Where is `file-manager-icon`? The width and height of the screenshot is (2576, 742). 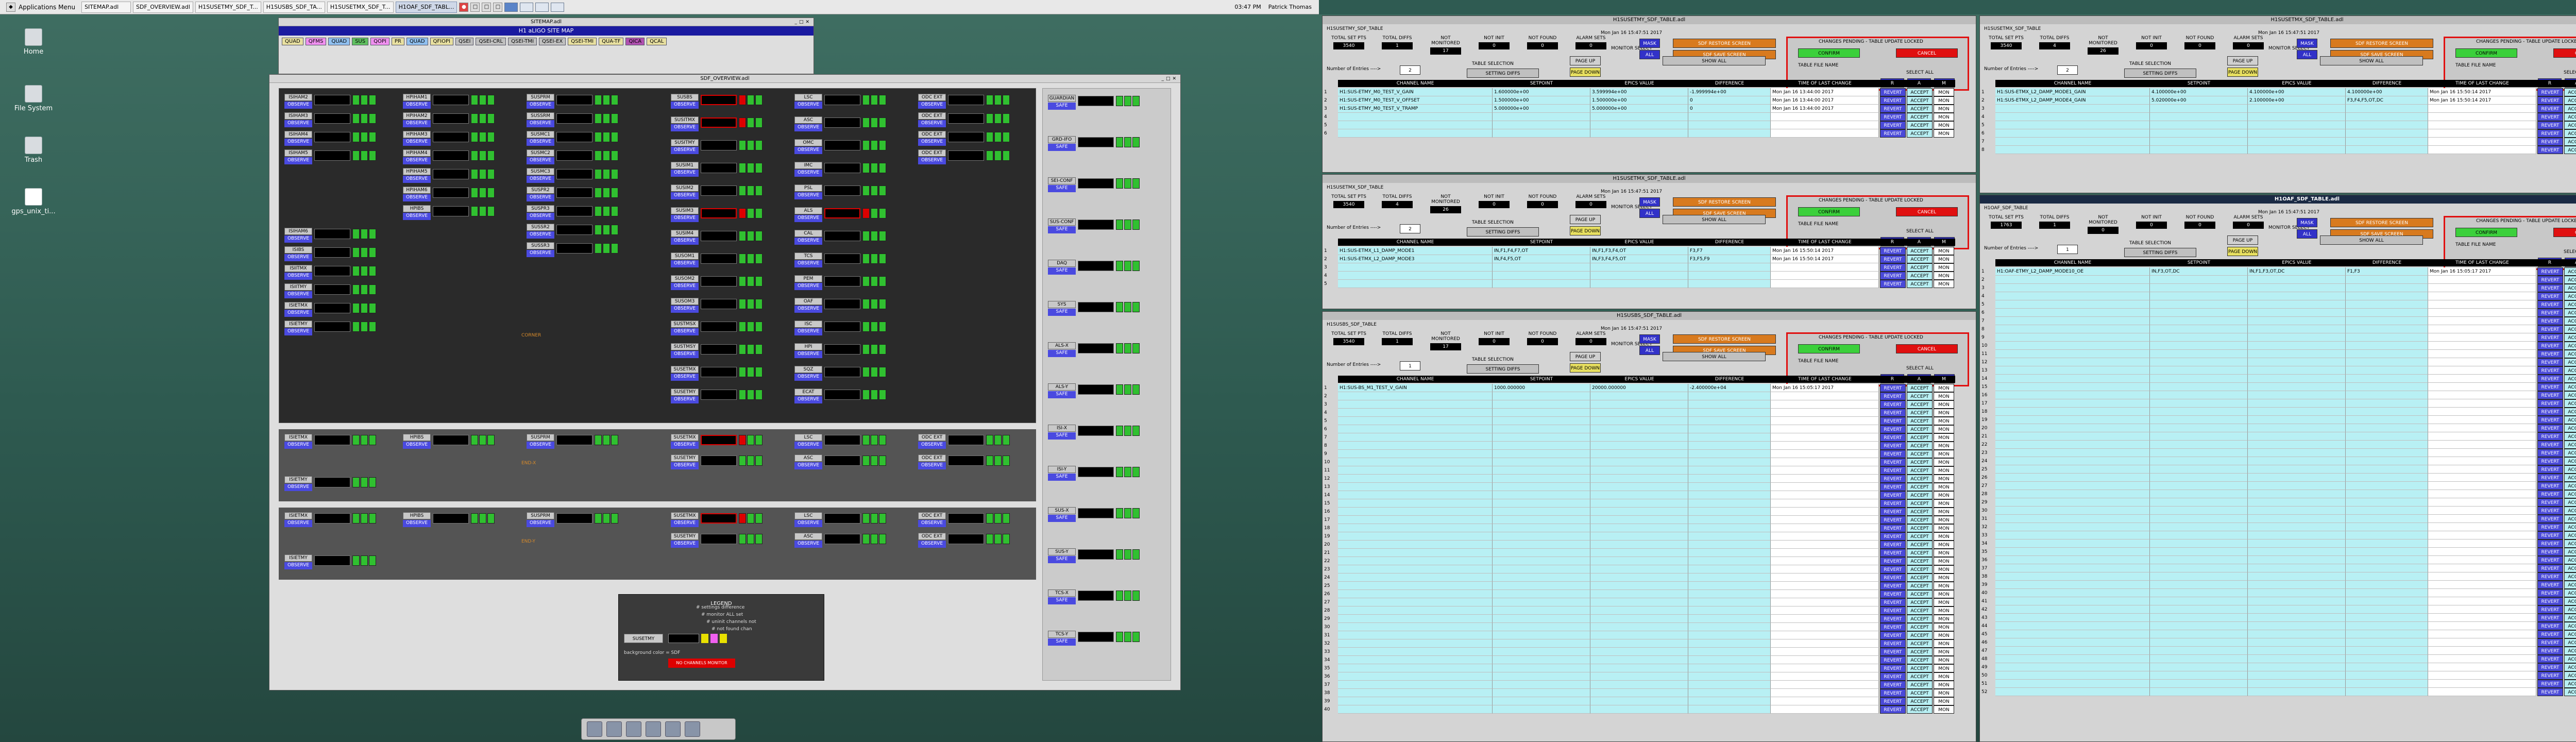
file-manager-icon is located at coordinates (633, 729).